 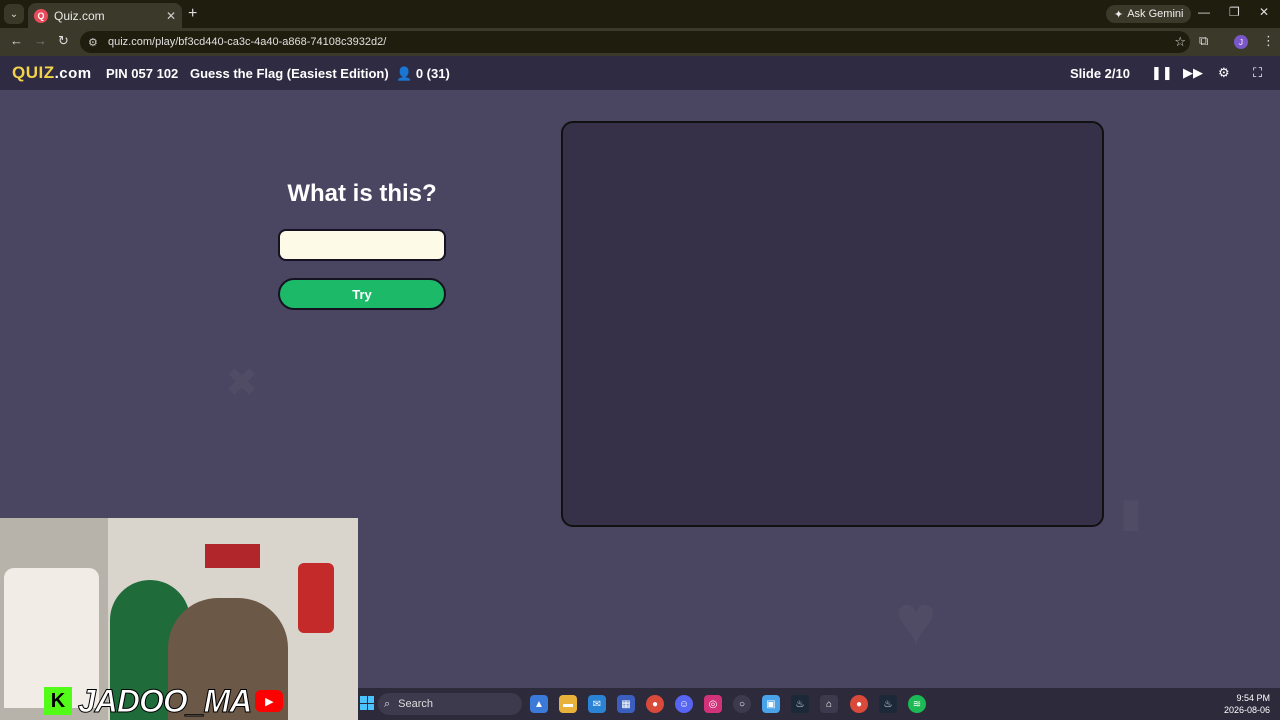 What do you see at coordinates (1253, 698) in the screenshot?
I see `clock-time: 9:54 PM` at bounding box center [1253, 698].